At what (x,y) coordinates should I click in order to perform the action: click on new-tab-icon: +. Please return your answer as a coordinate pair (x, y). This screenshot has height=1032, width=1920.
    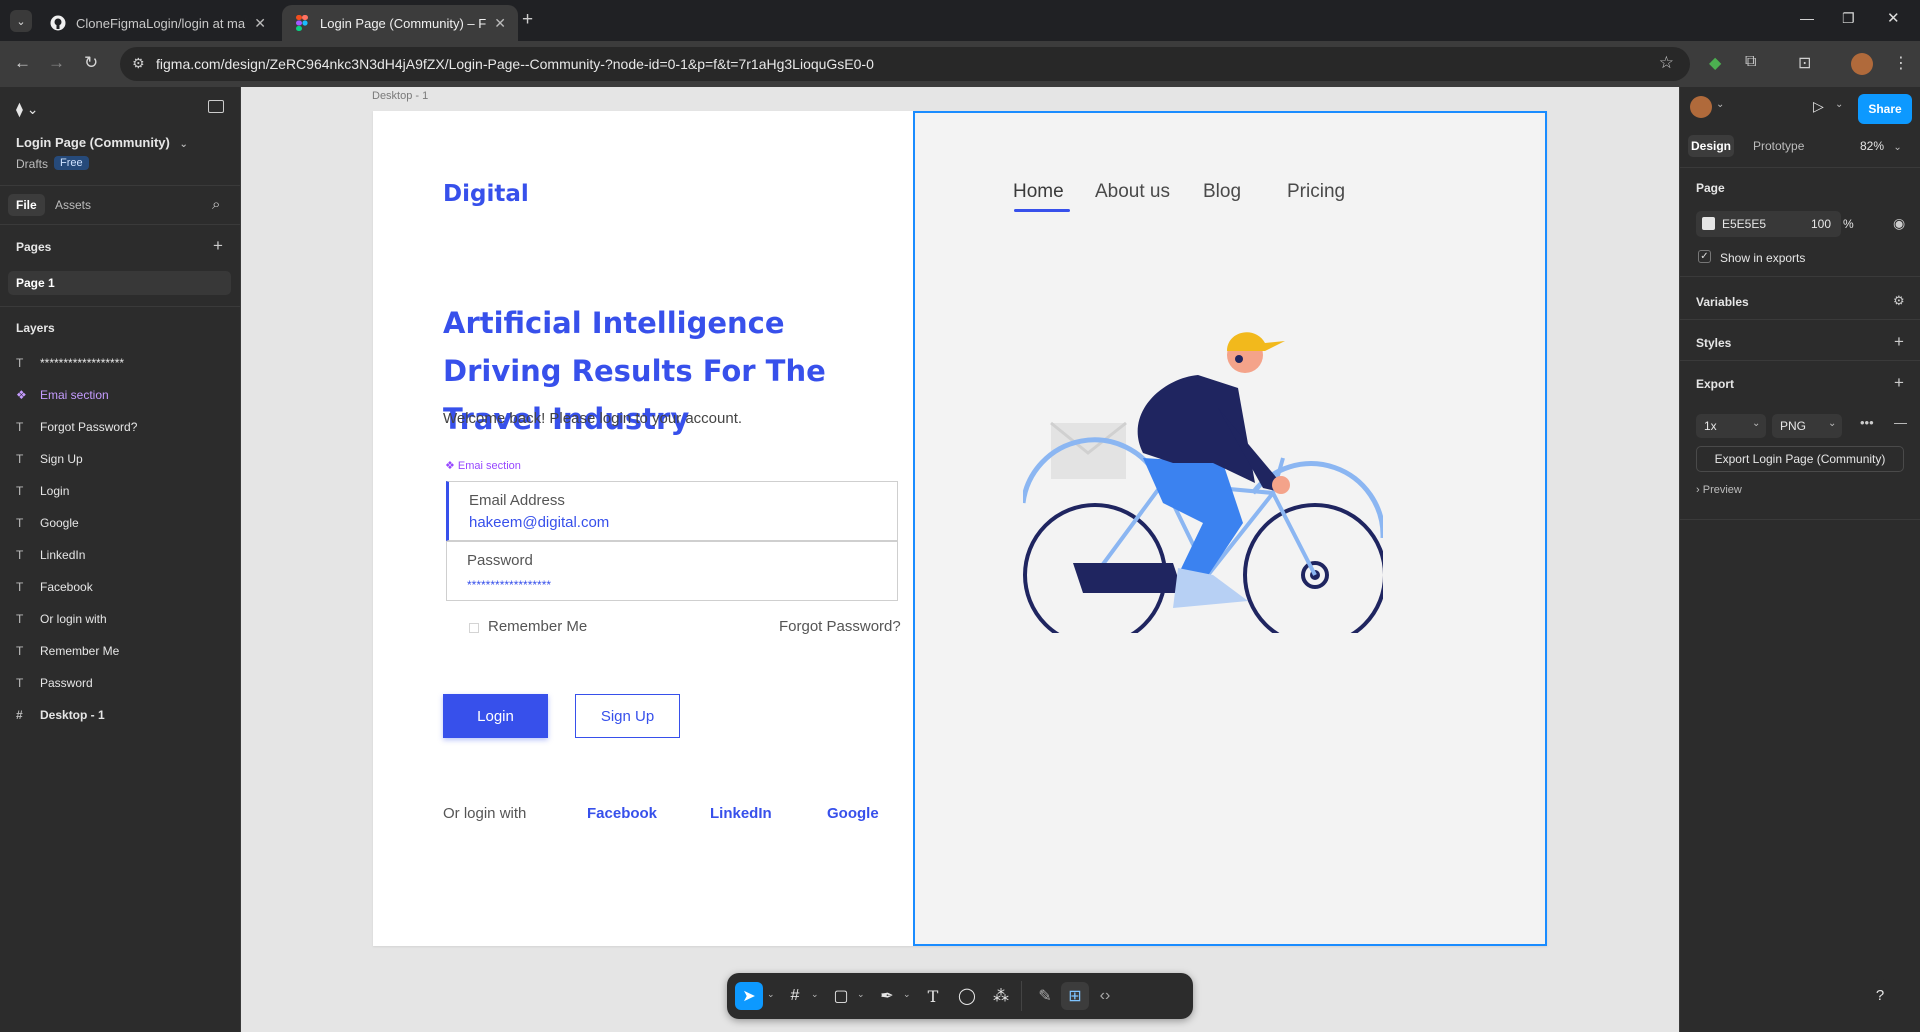
    Looking at the image, I should click on (527, 20).